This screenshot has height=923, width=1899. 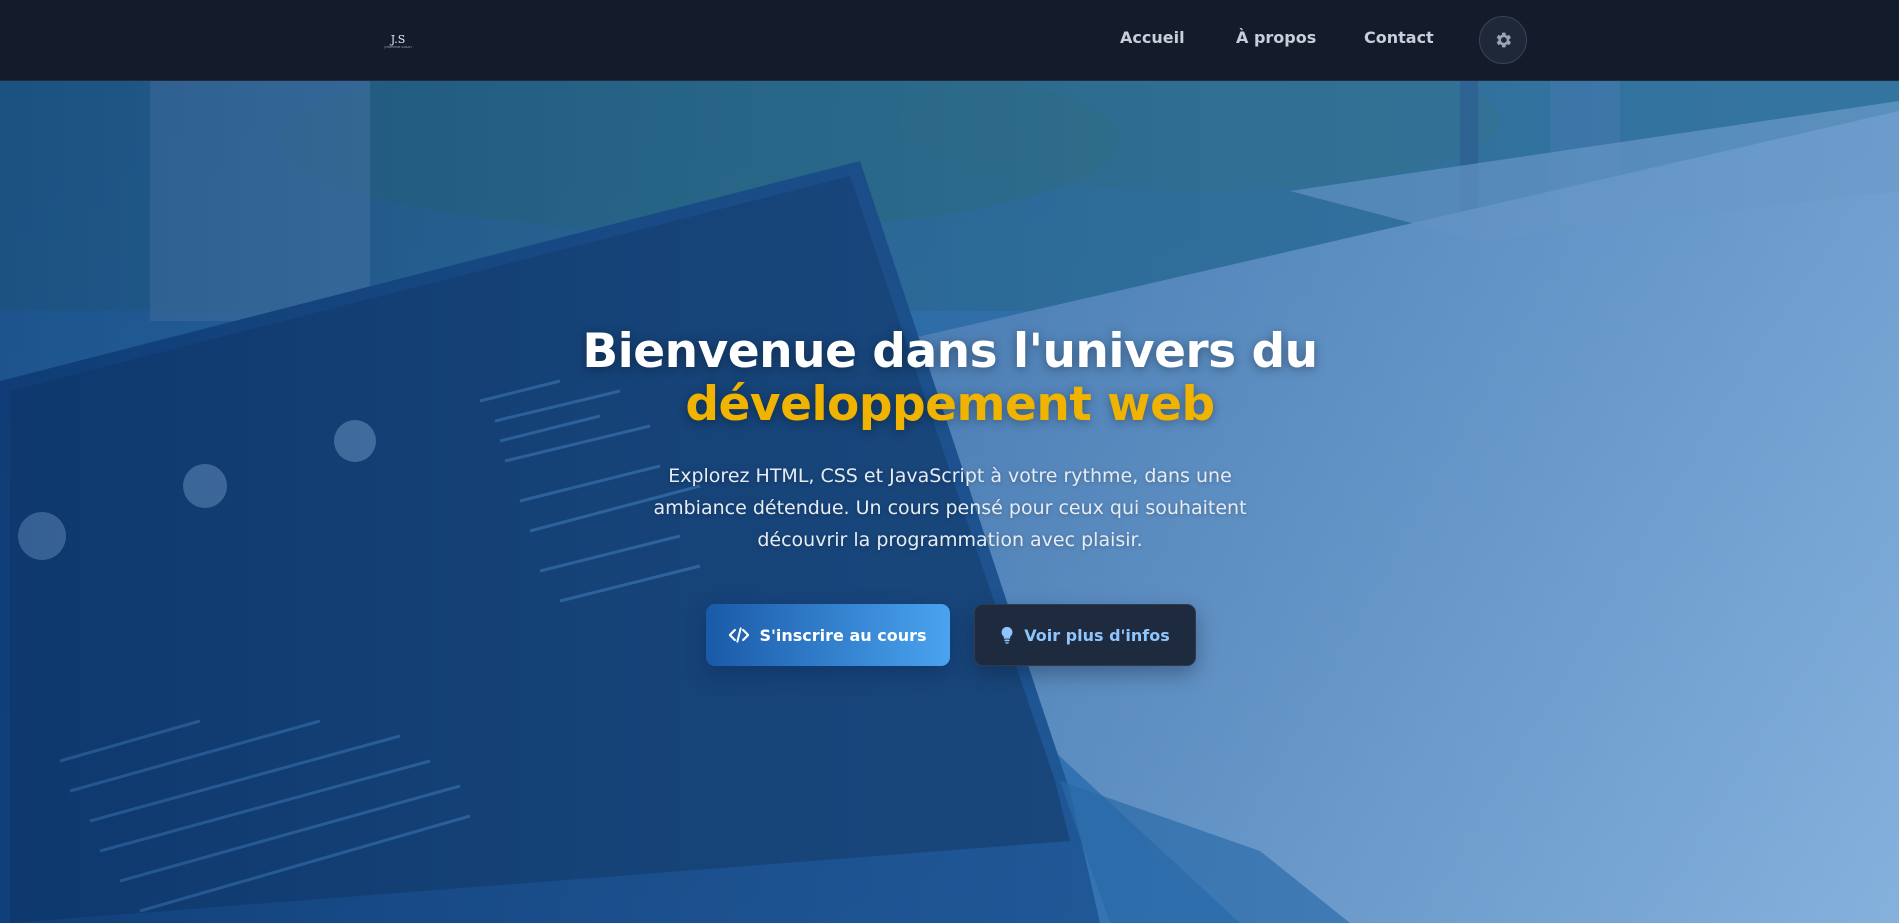 I want to click on code-icon, so click(x=739, y=635).